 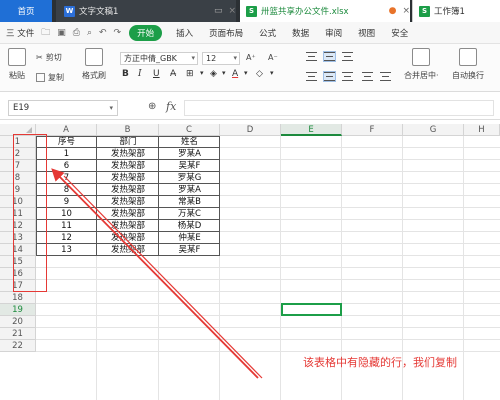 I want to click on underline-button: U, so click(x=156, y=74).